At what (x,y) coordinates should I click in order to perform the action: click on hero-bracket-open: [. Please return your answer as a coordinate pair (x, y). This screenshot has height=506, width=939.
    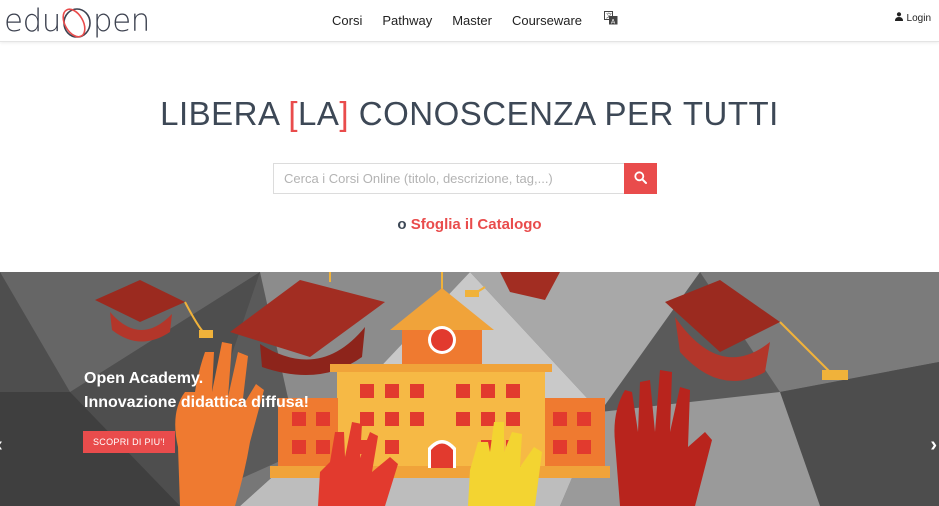
    Looking at the image, I should click on (293, 113).